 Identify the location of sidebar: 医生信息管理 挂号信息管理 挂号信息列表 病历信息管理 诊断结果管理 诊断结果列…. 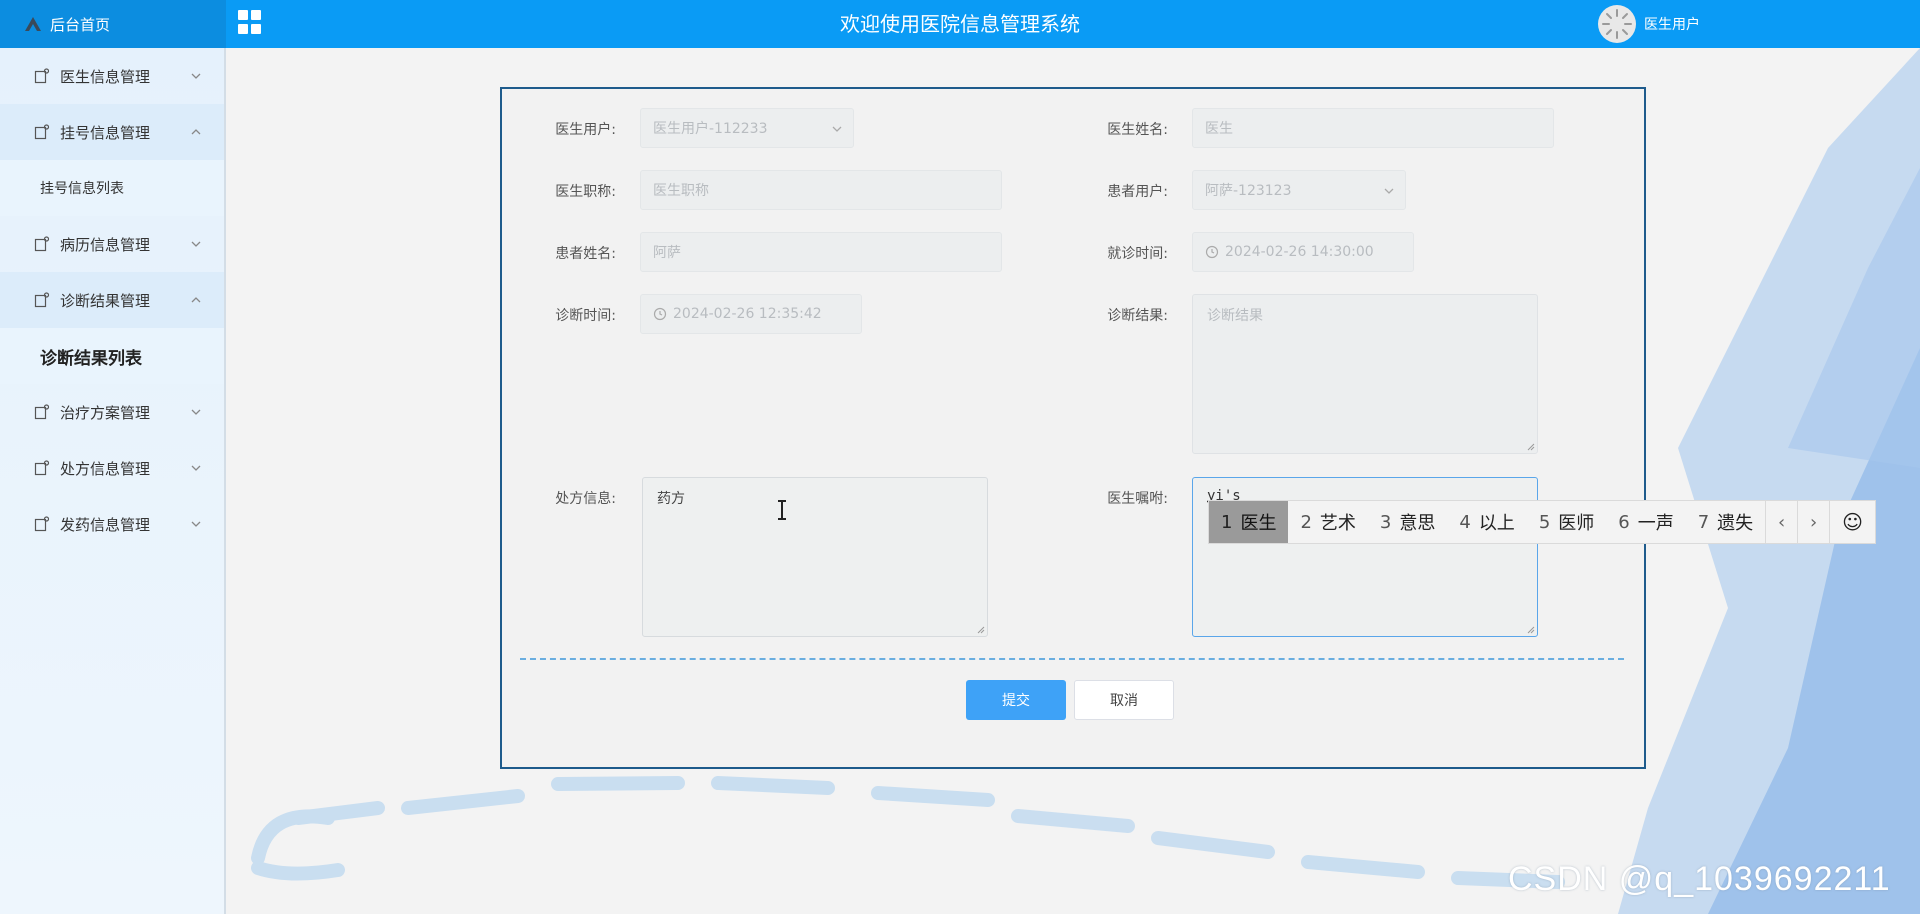
(113, 481).